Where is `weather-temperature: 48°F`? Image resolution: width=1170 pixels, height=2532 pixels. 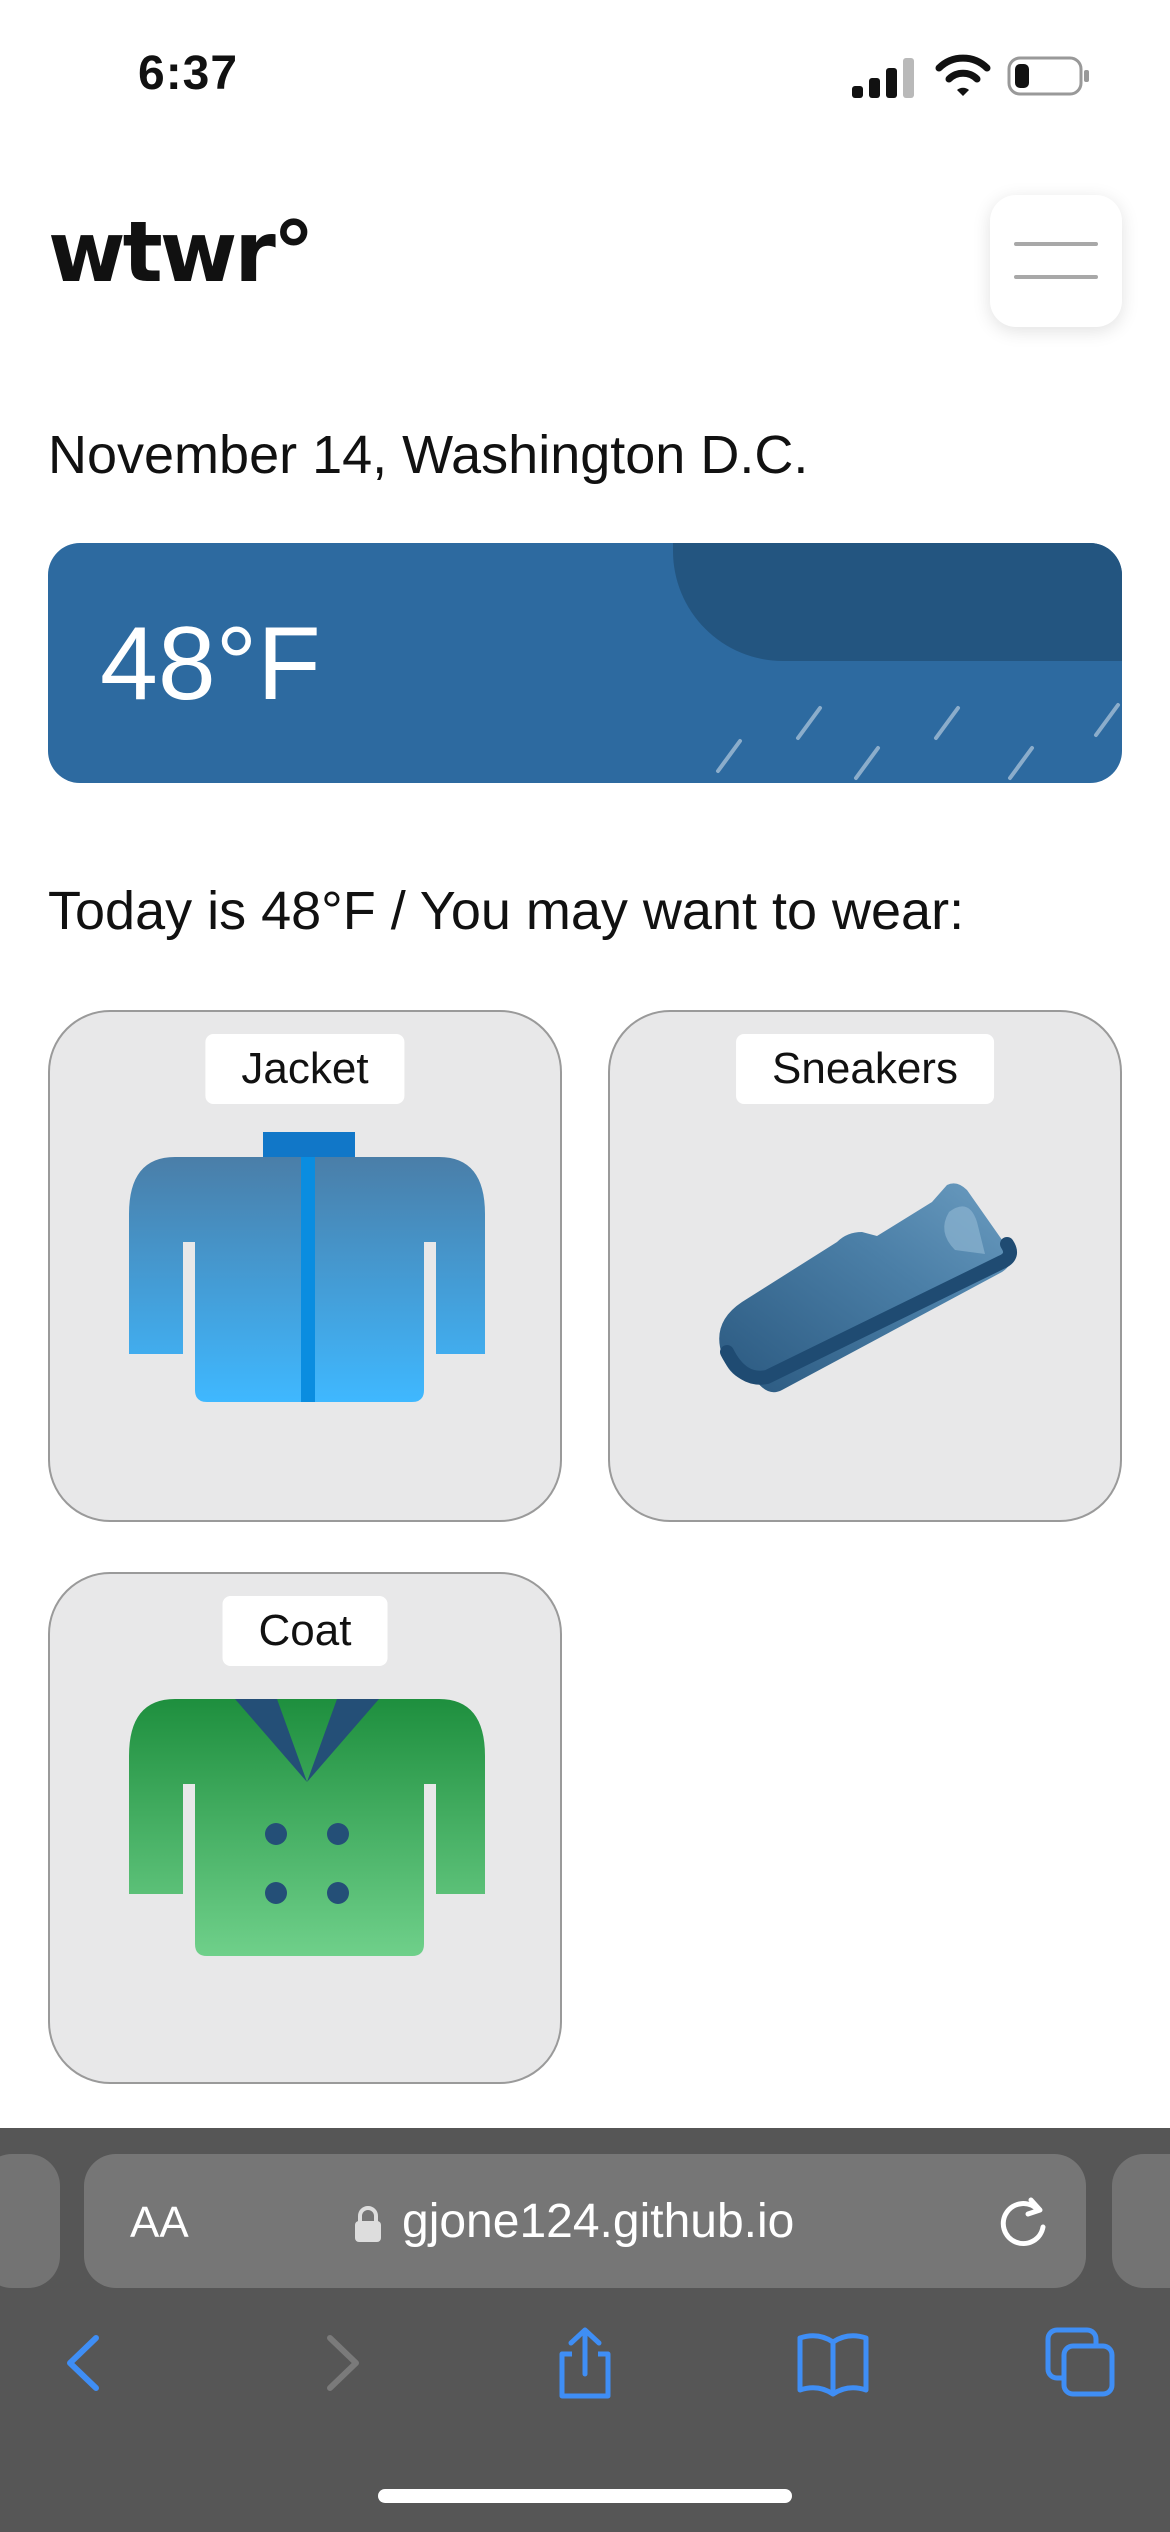 weather-temperature: 48°F is located at coordinates (210, 664).